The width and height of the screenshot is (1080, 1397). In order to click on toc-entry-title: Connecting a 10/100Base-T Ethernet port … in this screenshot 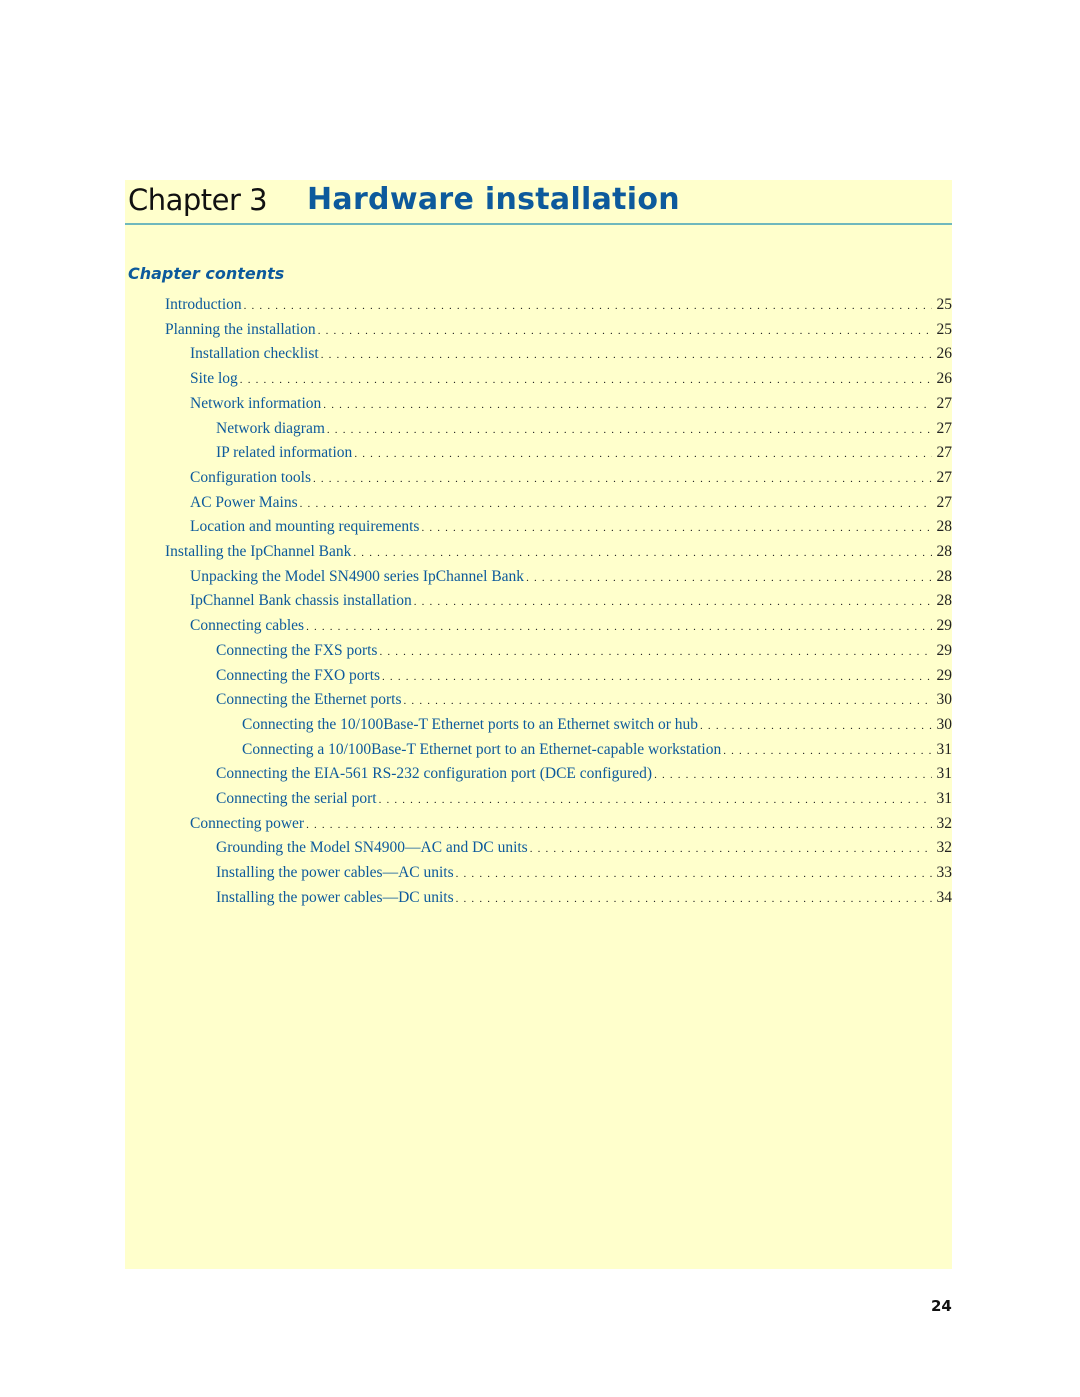, I will do `click(481, 750)`.